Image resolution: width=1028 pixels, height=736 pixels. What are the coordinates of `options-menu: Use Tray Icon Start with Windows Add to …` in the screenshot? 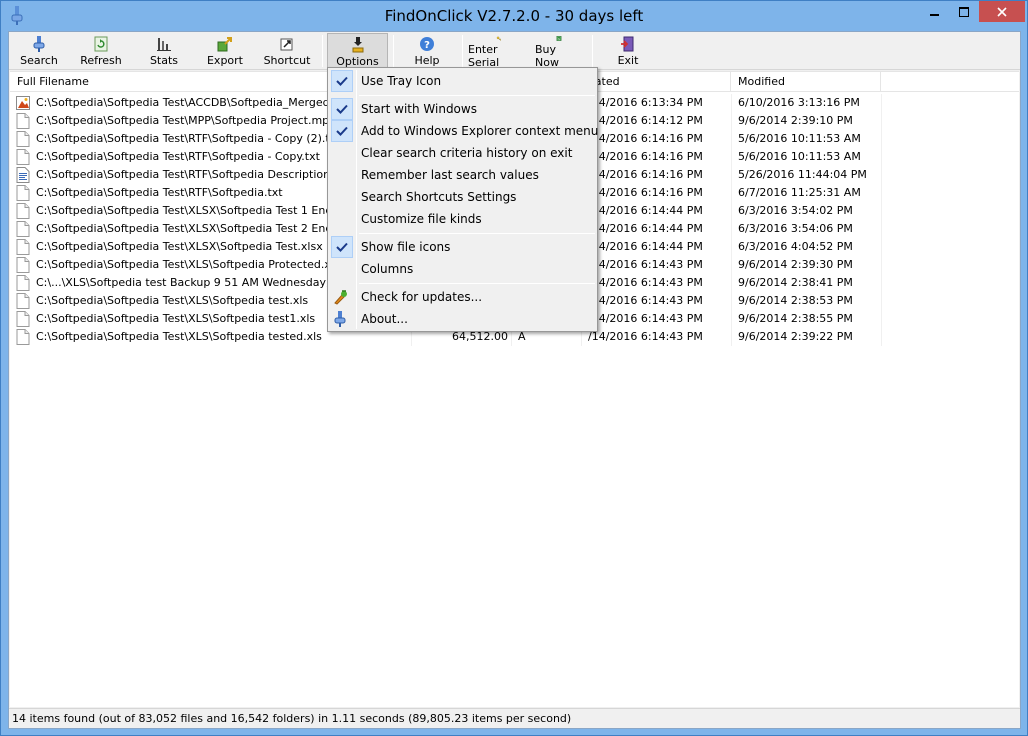 It's located at (462, 199).